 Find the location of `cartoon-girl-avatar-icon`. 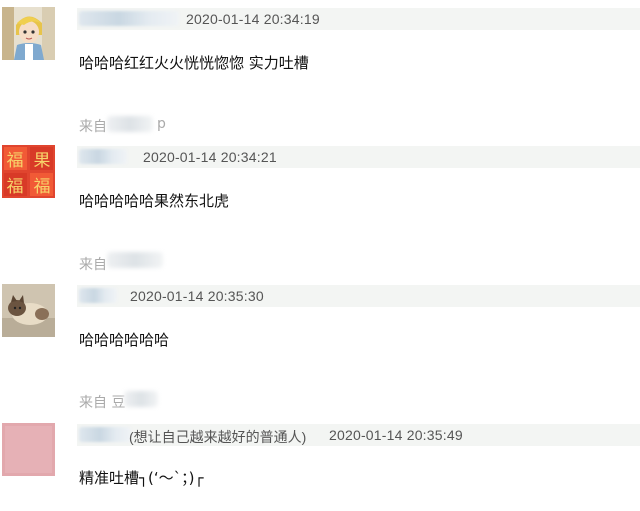

cartoon-girl-avatar-icon is located at coordinates (28, 33).